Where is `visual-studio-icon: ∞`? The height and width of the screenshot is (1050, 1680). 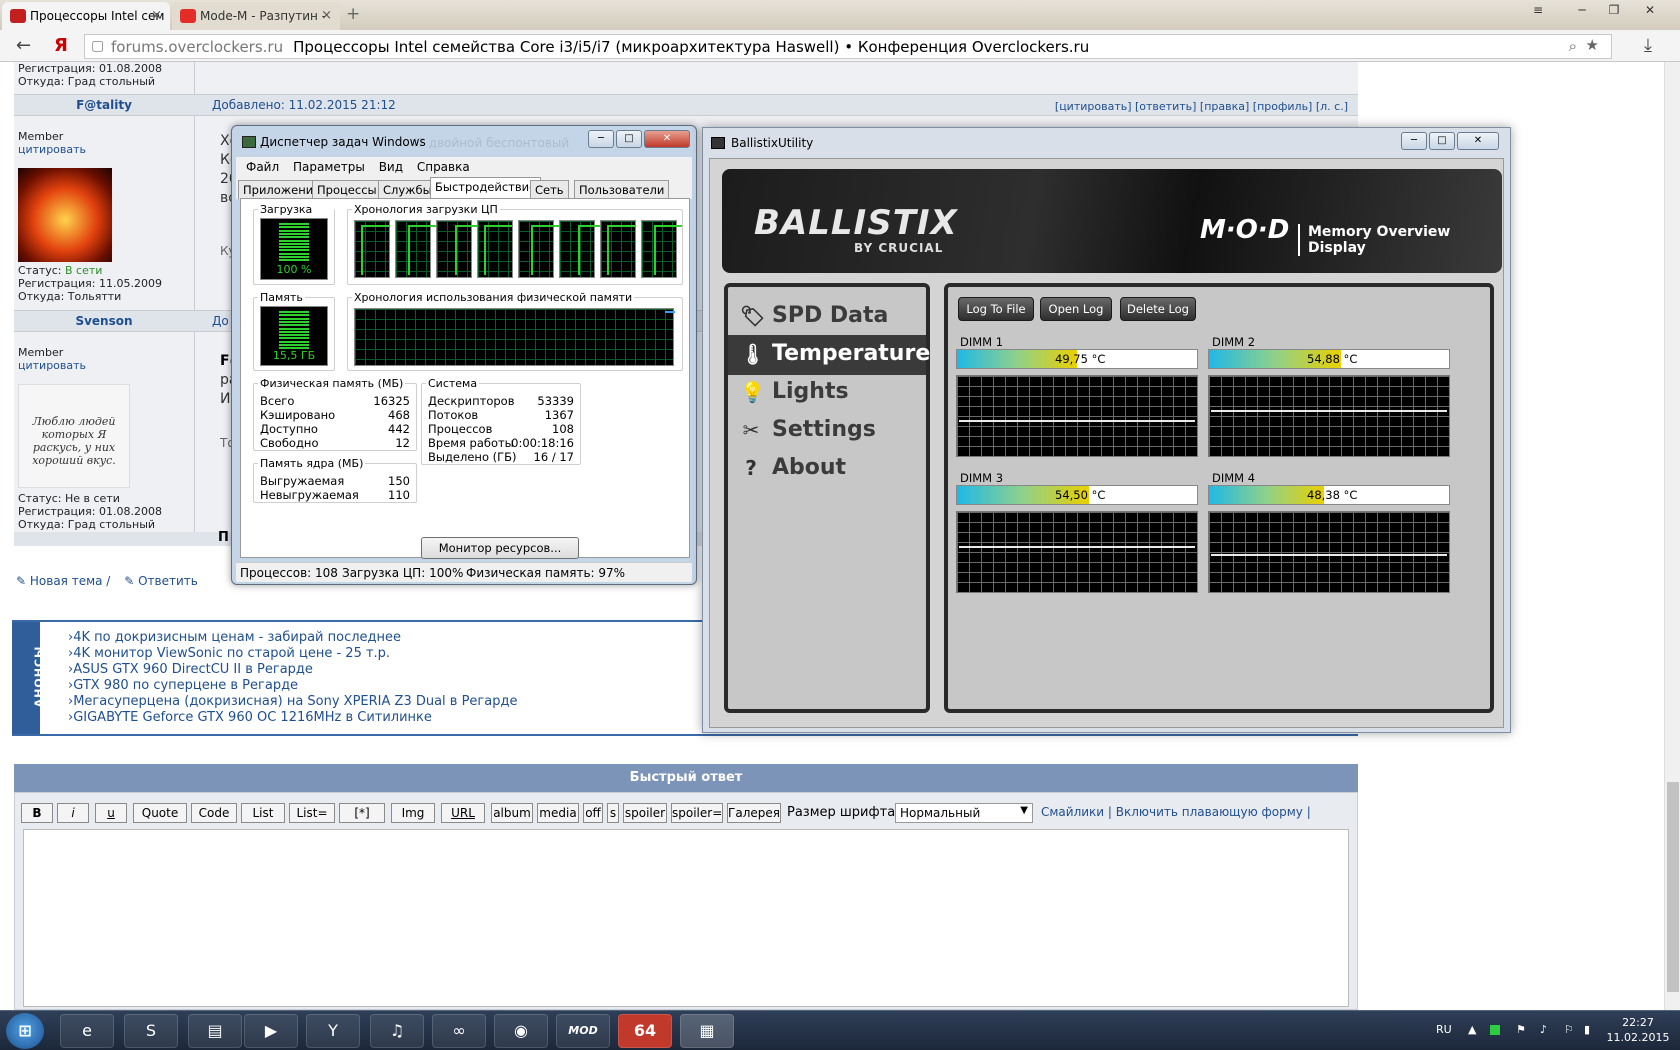 visual-studio-icon: ∞ is located at coordinates (459, 1031).